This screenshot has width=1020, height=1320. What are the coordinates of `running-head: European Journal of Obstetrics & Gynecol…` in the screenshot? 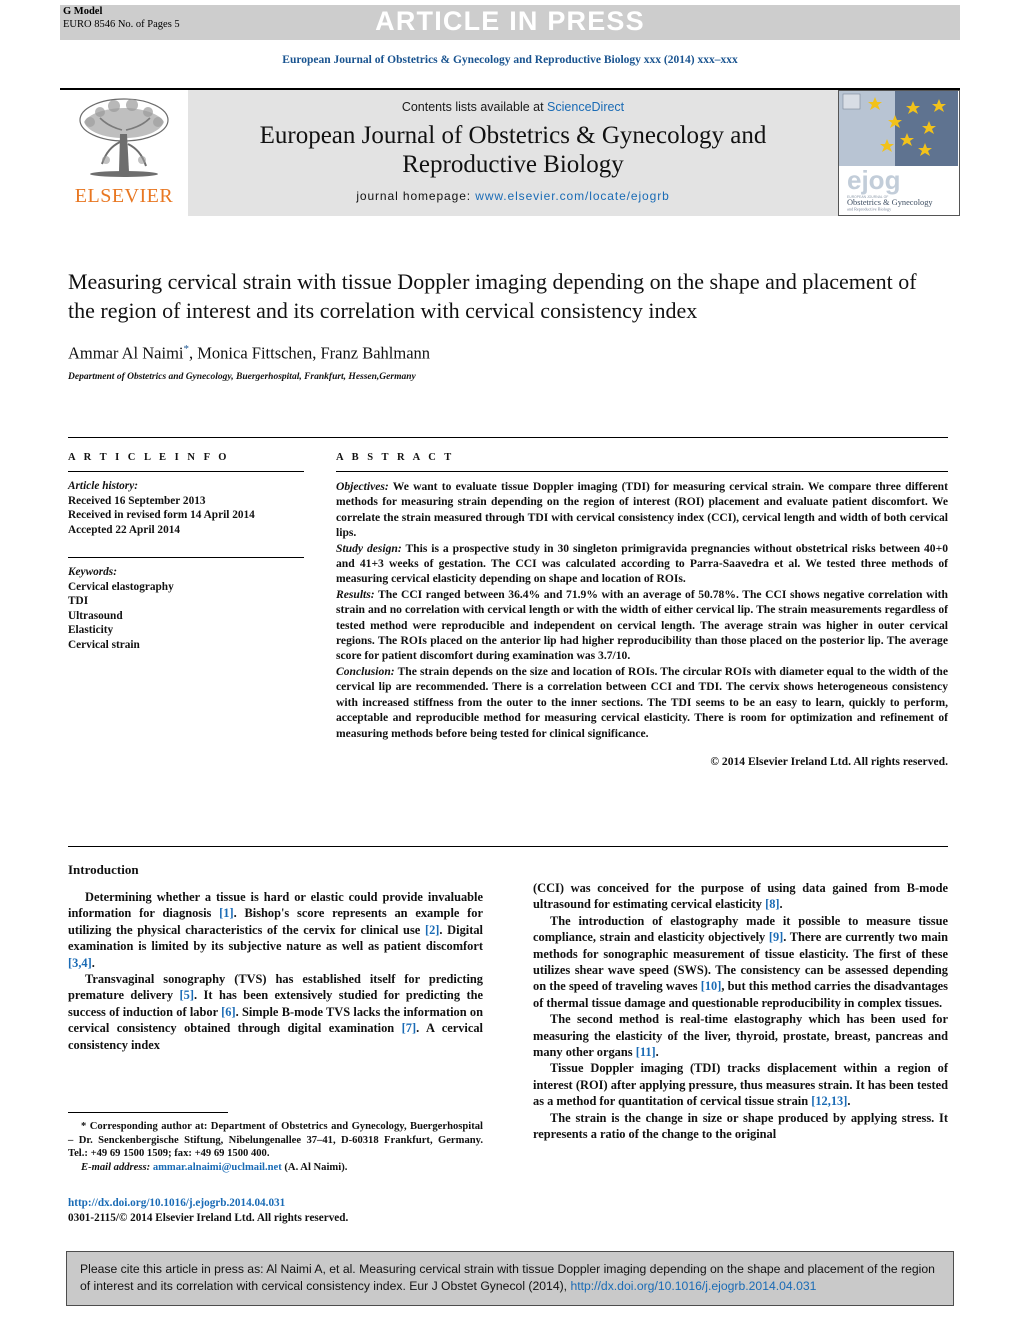 It's located at (510, 60).